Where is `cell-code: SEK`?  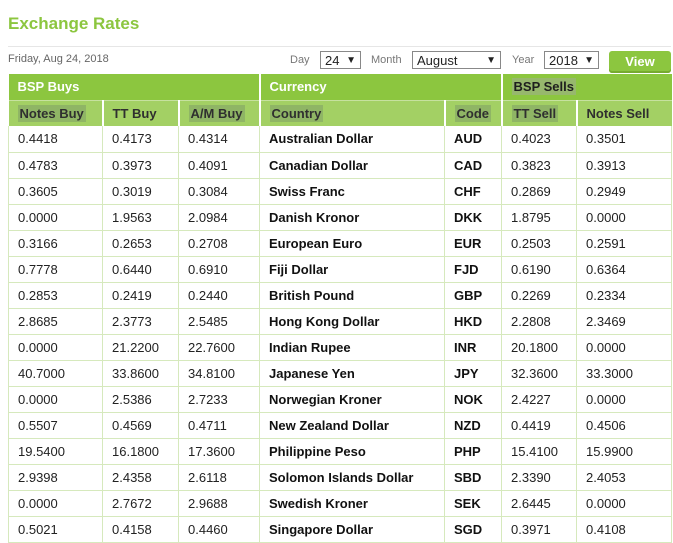
cell-code: SEK is located at coordinates (473, 503).